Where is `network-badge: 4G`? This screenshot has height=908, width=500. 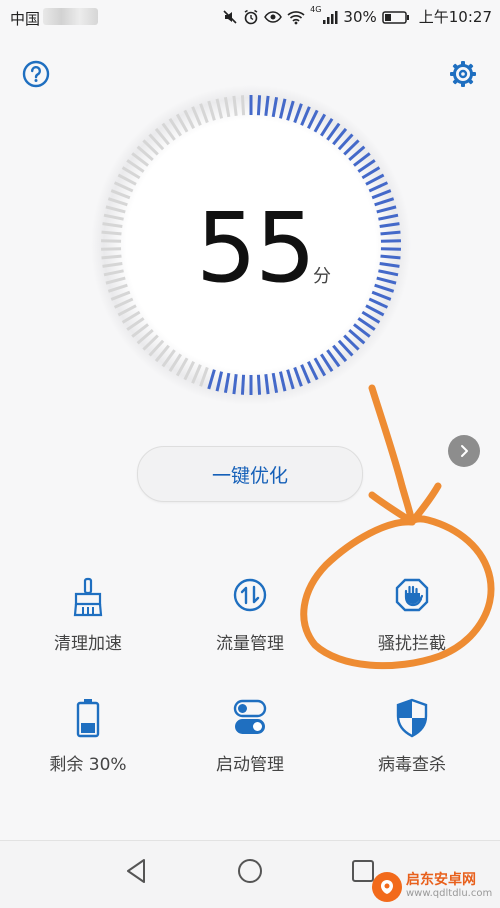
network-badge: 4G is located at coordinates (316, 9).